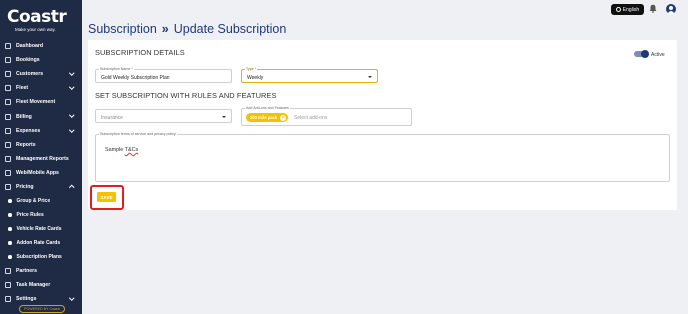 The height and width of the screenshot is (314, 688). I want to click on toggle-knob, so click(645, 53).